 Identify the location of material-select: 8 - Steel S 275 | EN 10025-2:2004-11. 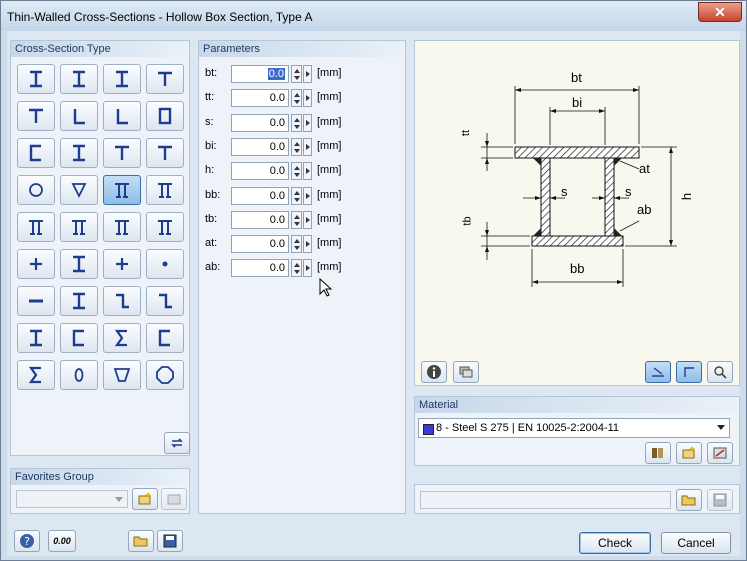
(574, 428).